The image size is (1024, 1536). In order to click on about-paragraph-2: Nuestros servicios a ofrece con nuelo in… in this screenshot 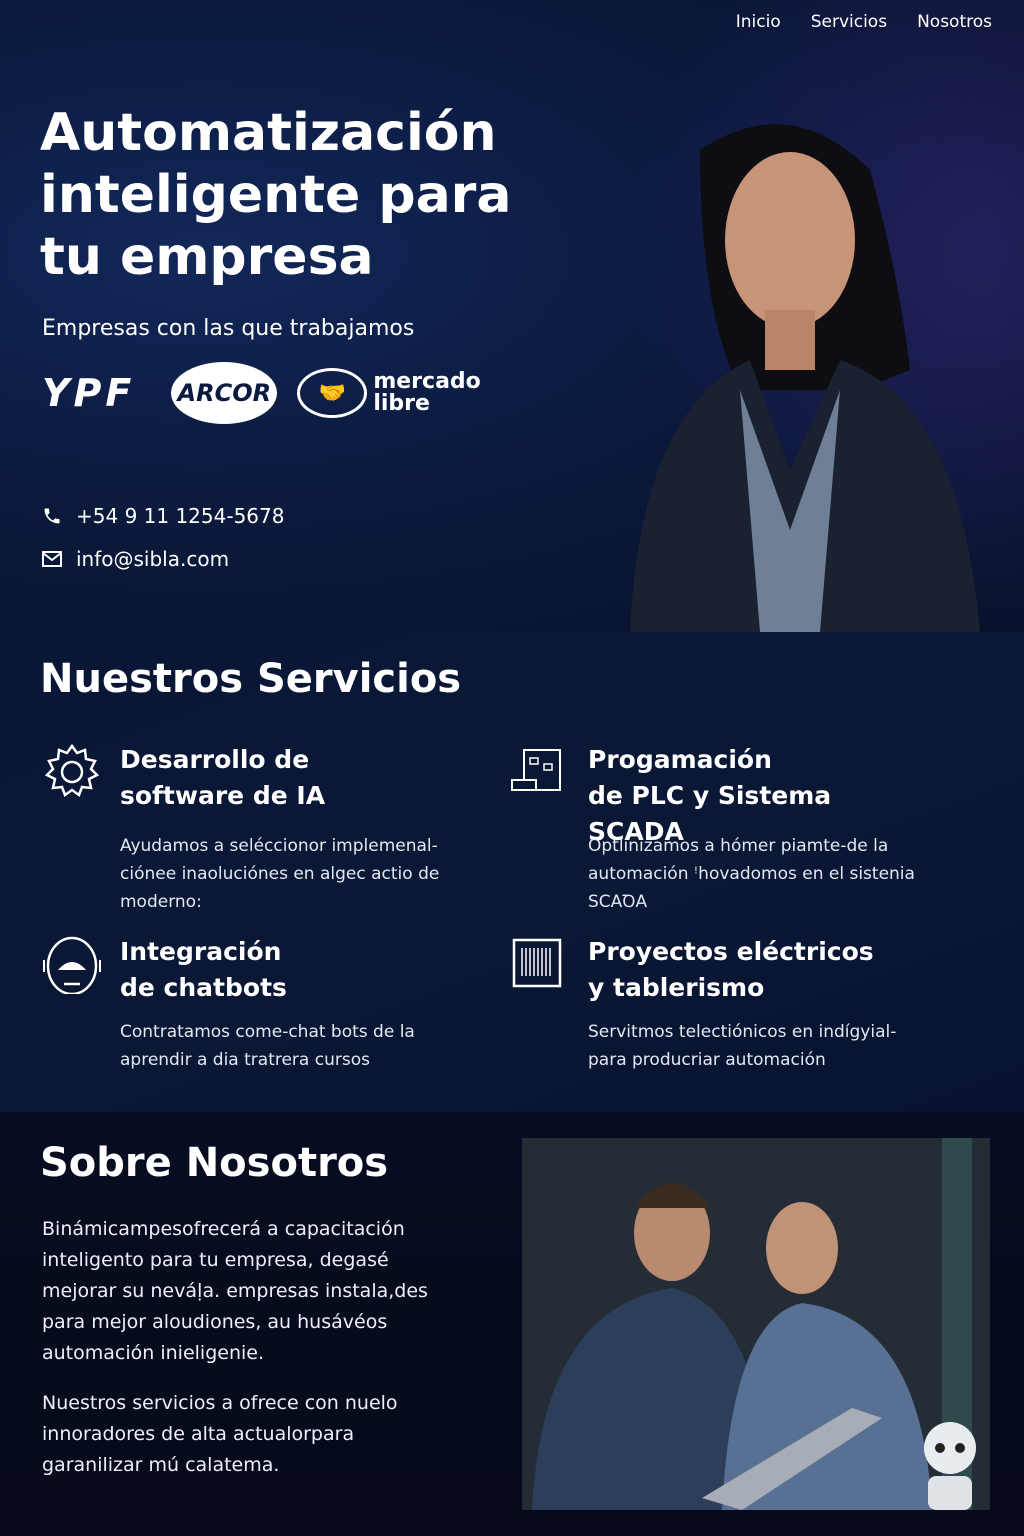, I will do `click(220, 1434)`.